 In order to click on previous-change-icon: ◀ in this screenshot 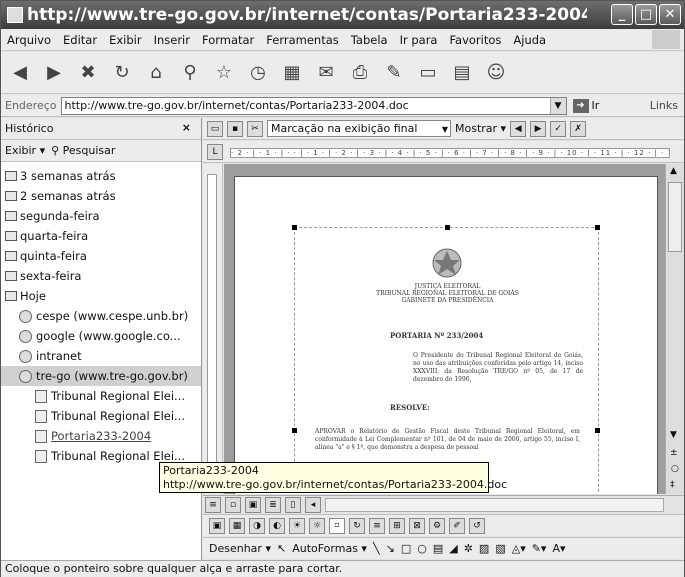, I will do `click(518, 128)`.